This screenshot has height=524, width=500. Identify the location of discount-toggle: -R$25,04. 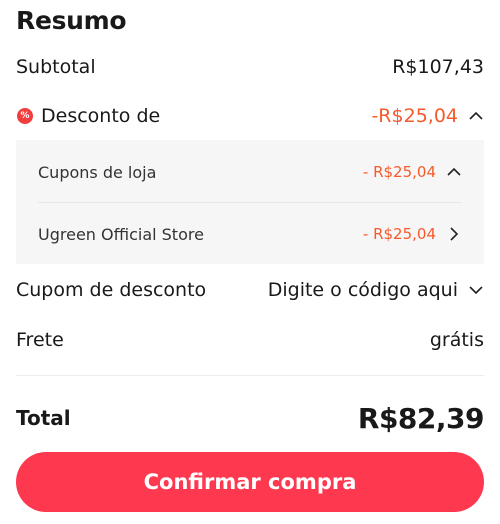
(427, 116).